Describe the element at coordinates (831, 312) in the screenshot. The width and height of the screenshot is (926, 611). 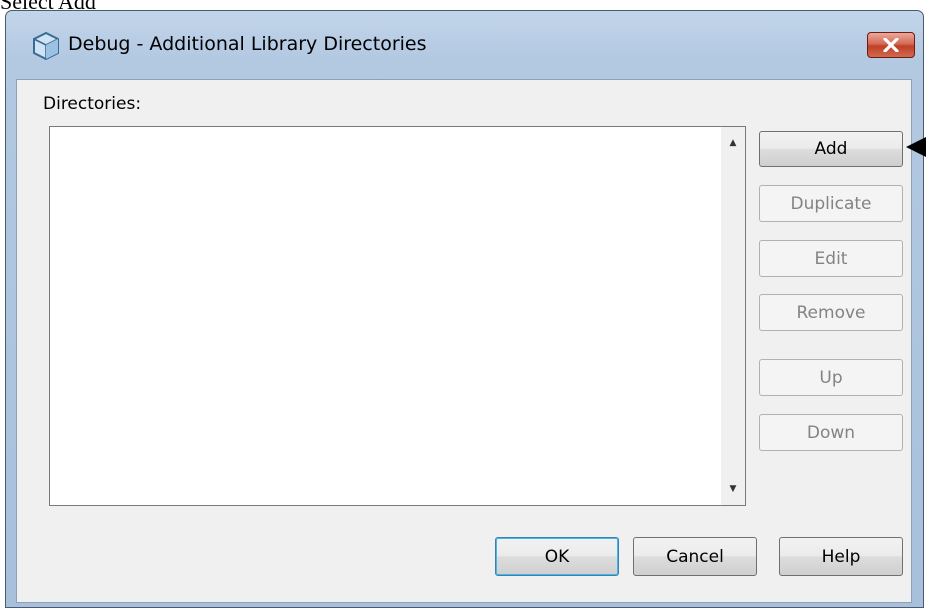
I see `remove-button: Remove` at that location.